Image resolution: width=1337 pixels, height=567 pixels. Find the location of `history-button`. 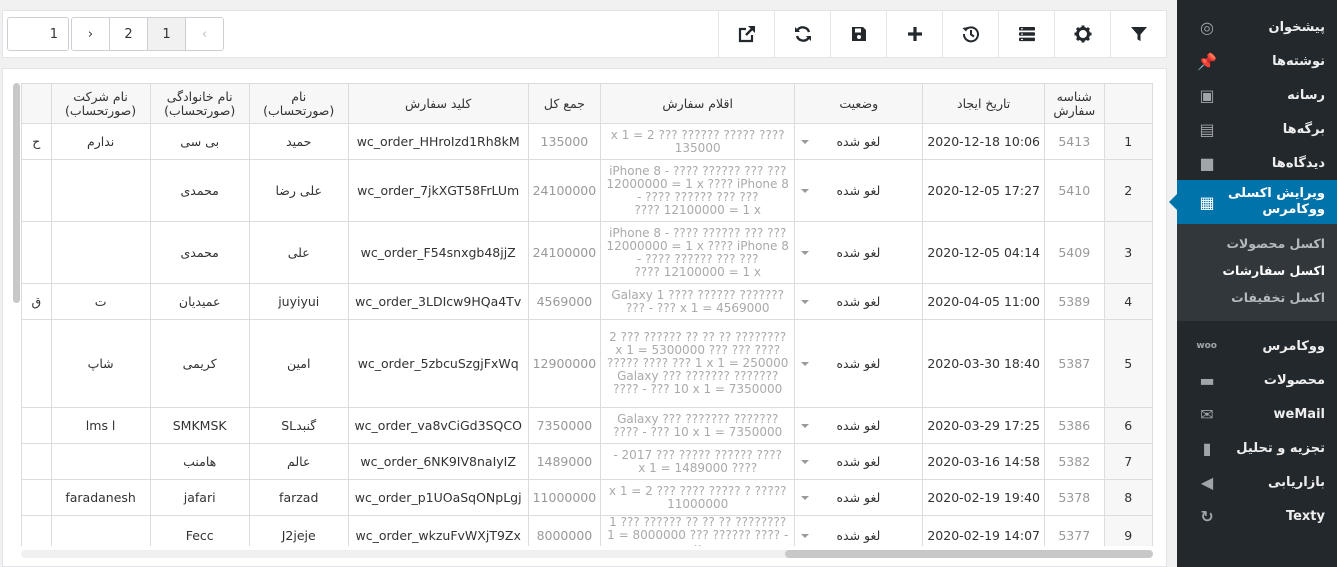

history-button is located at coordinates (970, 34).